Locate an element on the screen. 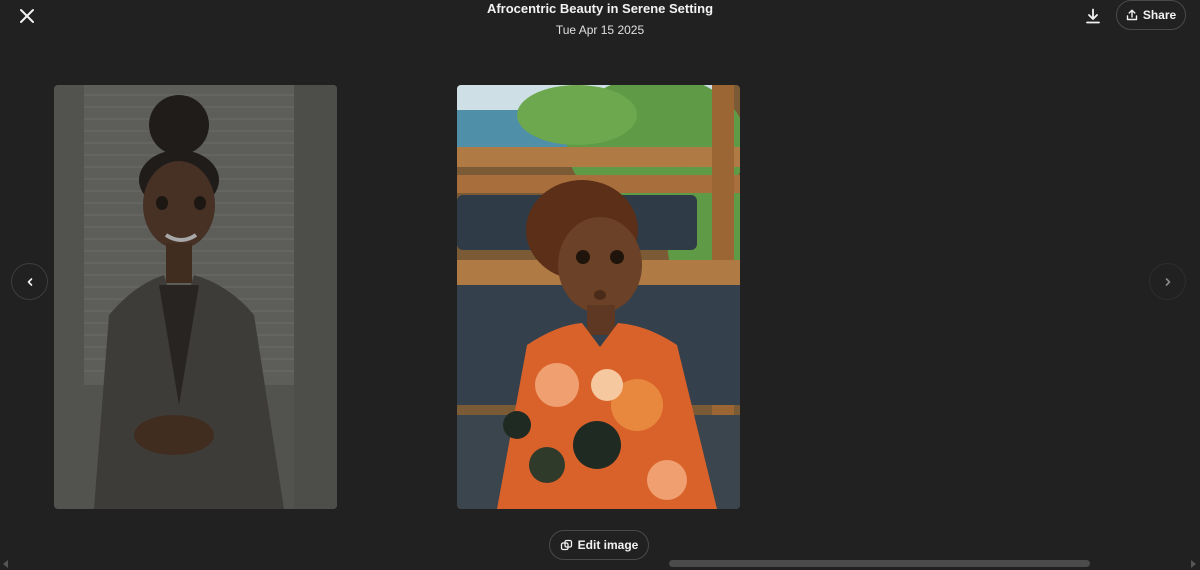 Image resolution: width=1200 pixels, height=570 pixels. image-title: Afrocentric Beauty in Serene Setting is located at coordinates (600, 8).